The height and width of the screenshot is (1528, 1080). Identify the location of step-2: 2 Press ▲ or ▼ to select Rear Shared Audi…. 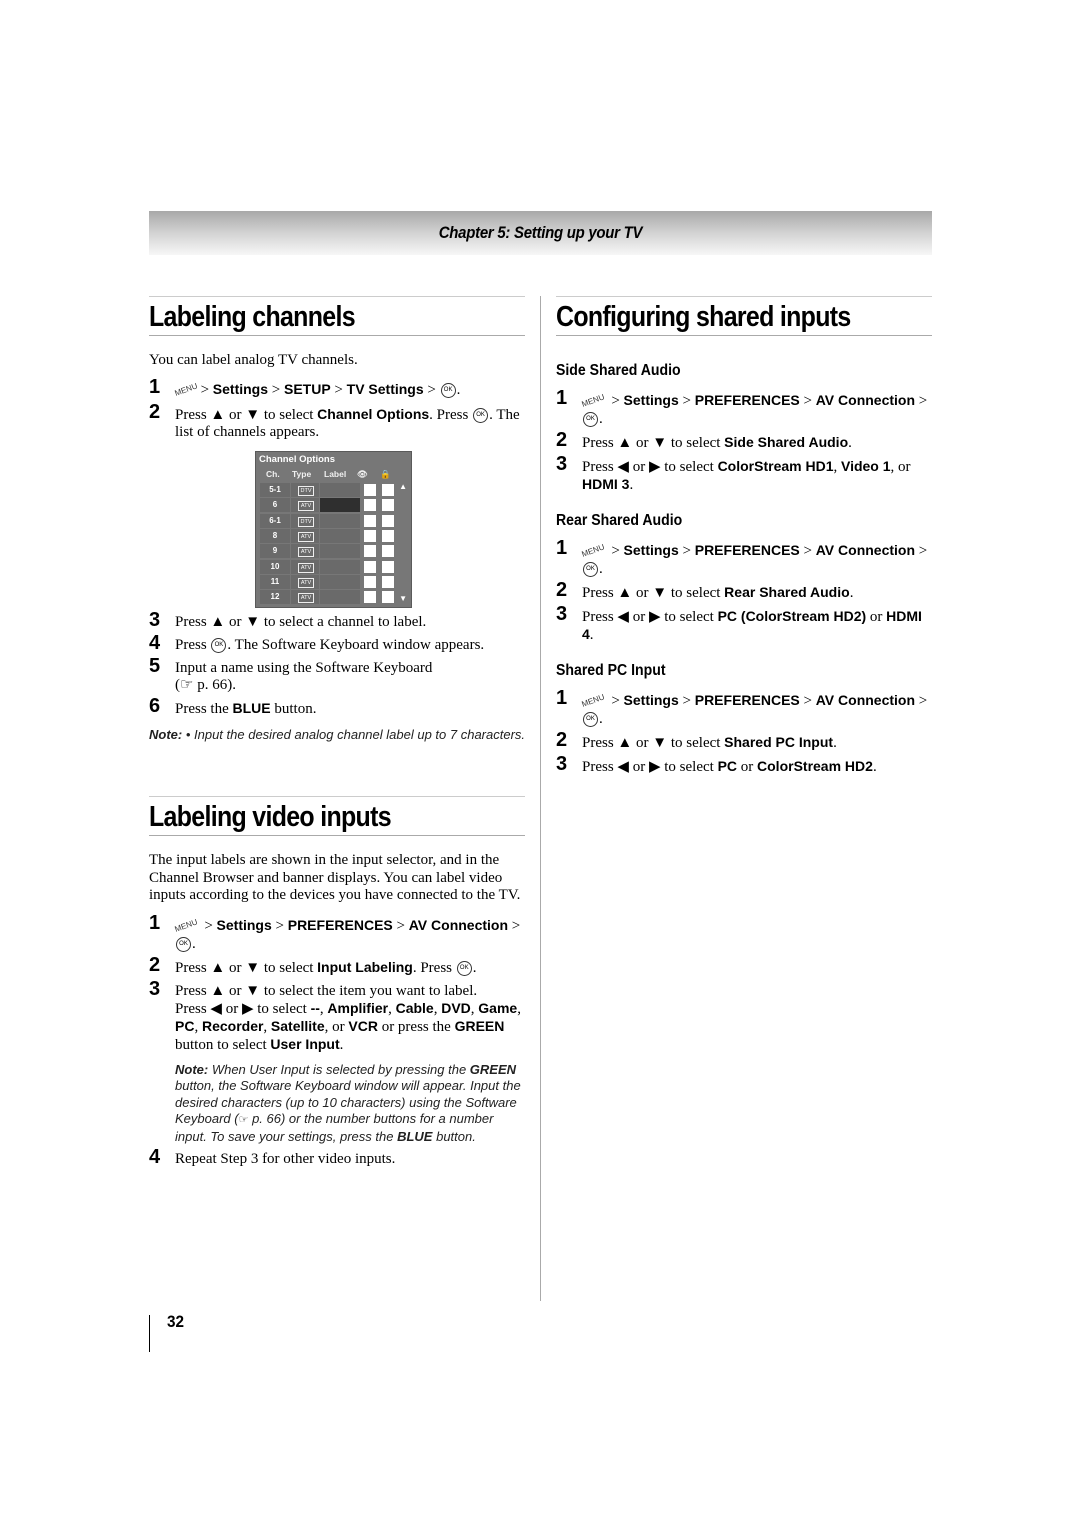
(705, 590).